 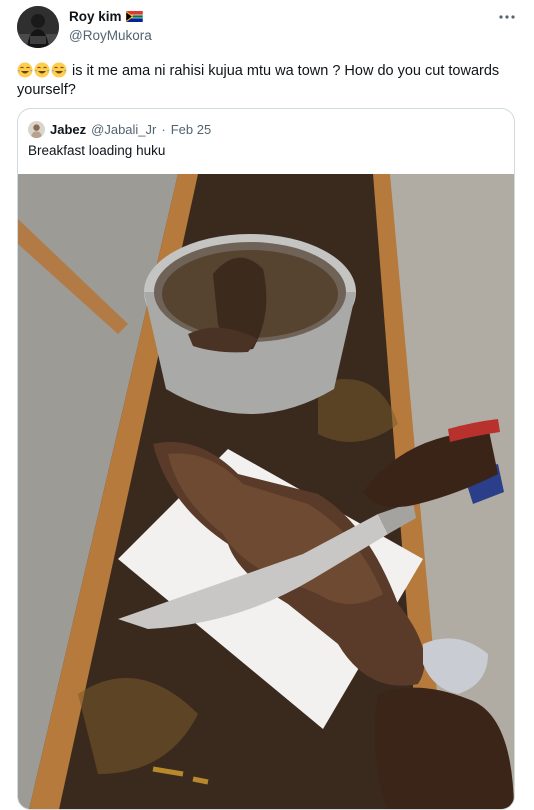 I want to click on quoted-tweet-header: Jabez @Jabali_Jr · Feb 25, so click(x=119, y=129).